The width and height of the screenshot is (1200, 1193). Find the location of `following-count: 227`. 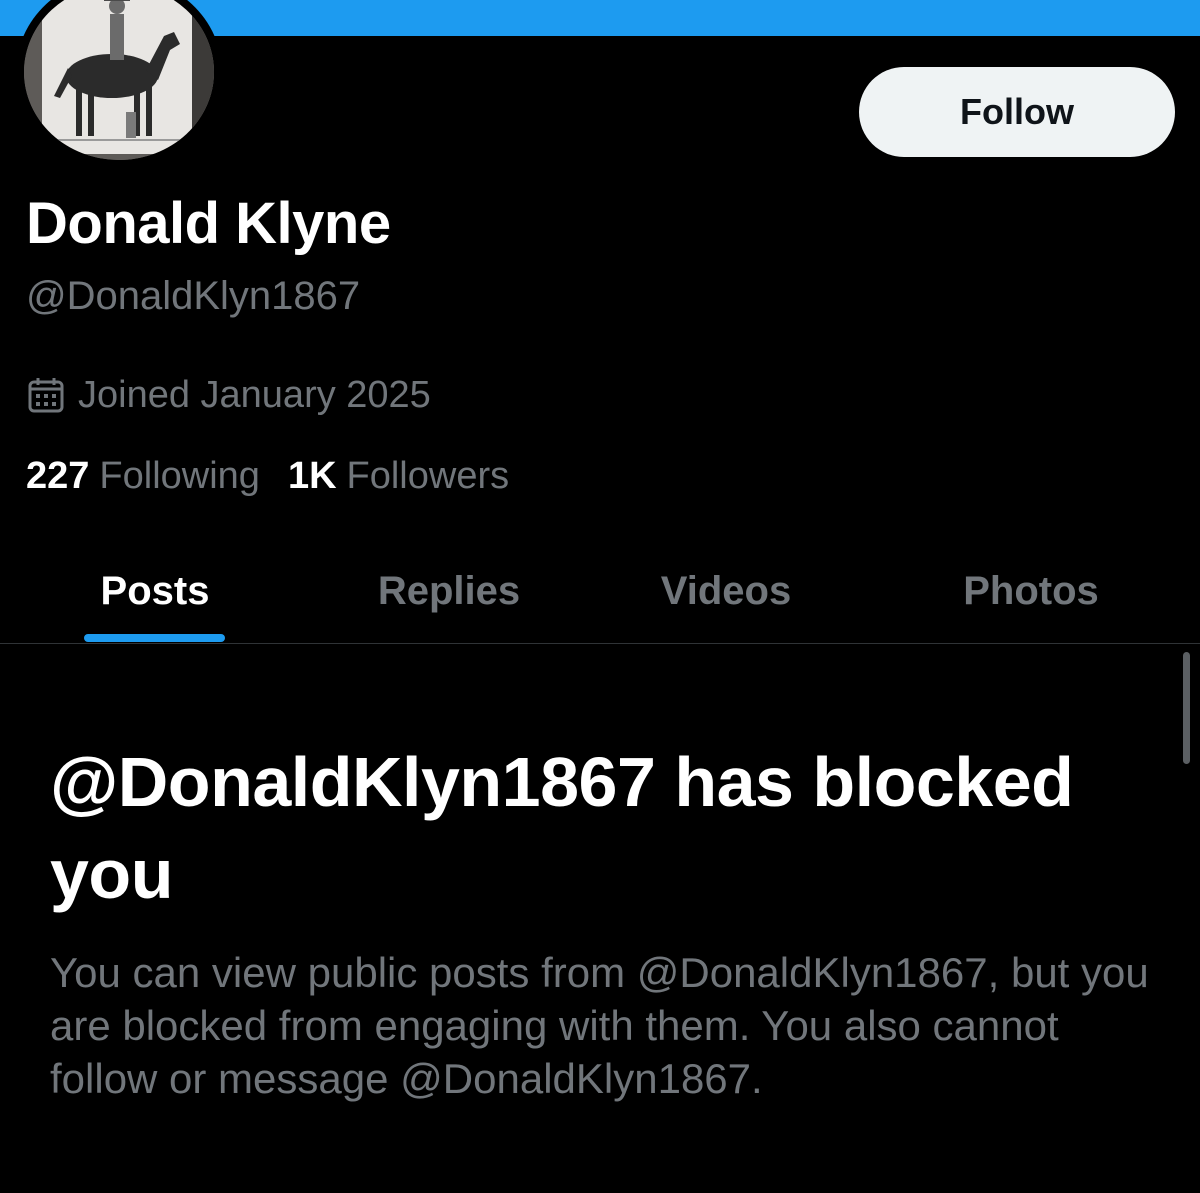

following-count: 227 is located at coordinates (58, 475).